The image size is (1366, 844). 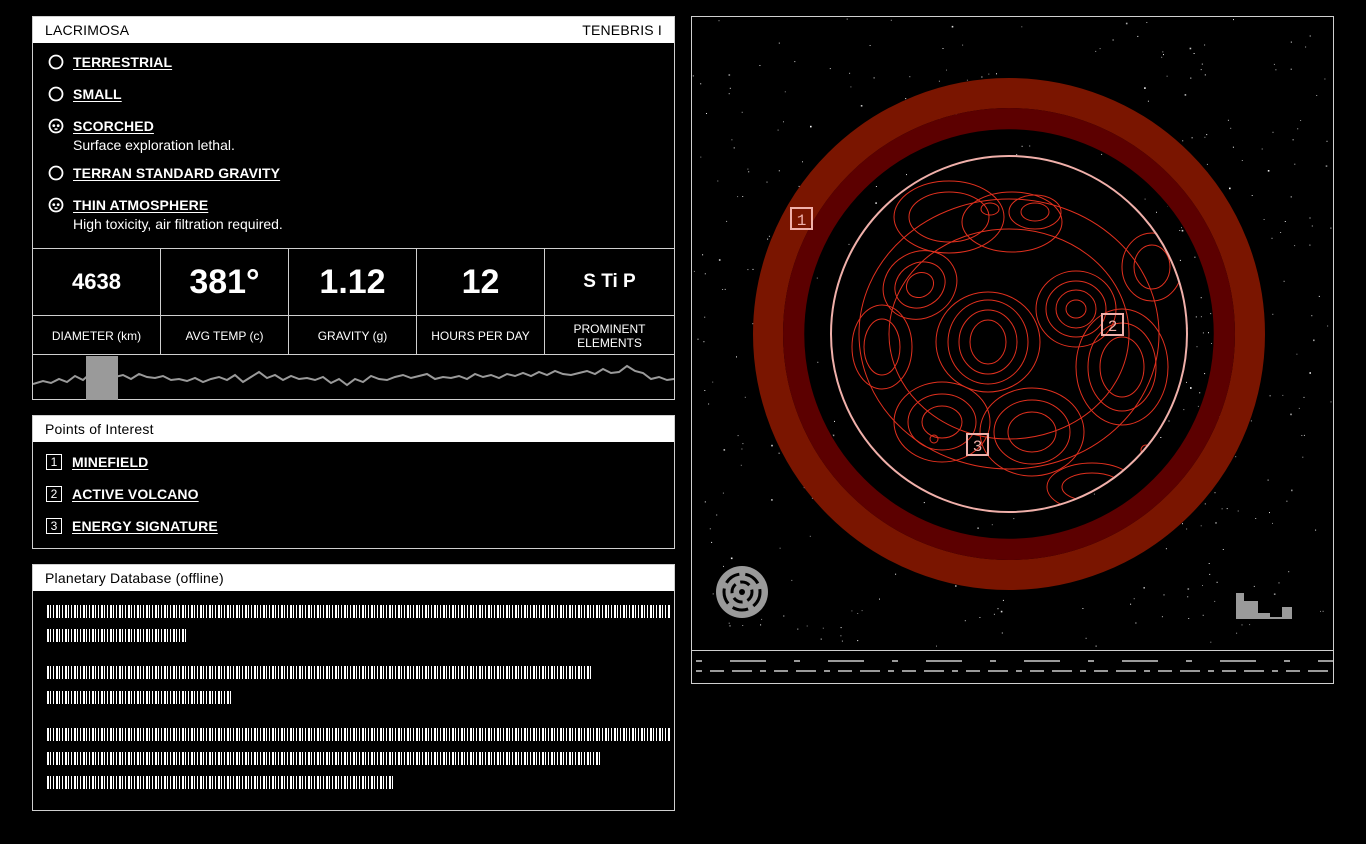 What do you see at coordinates (178, 224) in the screenshot?
I see `trait-description: High toxicity, air filtration required.` at bounding box center [178, 224].